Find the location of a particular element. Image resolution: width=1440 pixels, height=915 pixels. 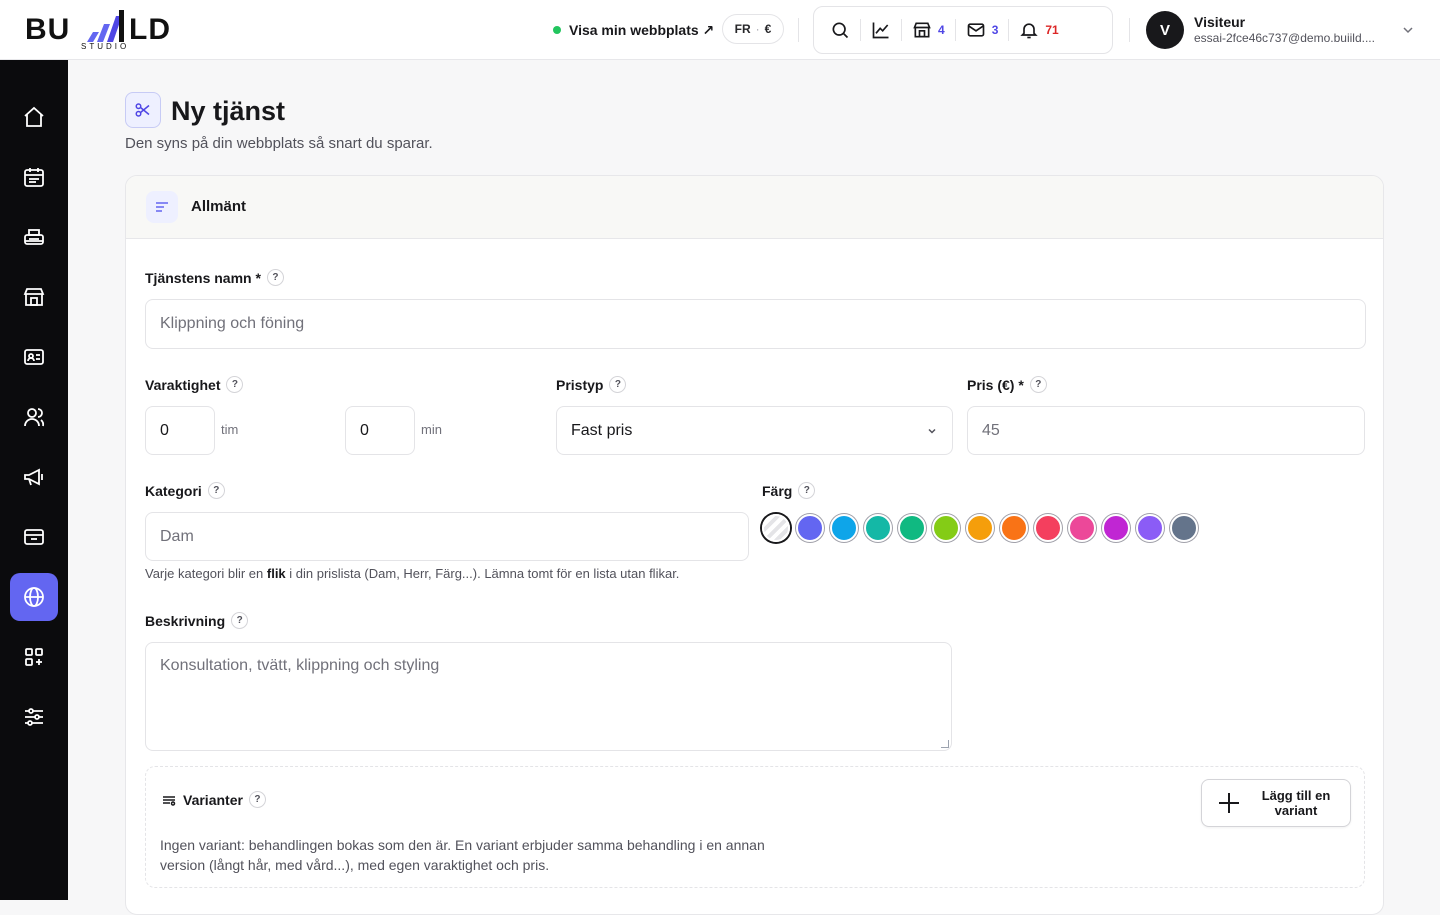

sliders-icon is located at coordinates (34, 717).